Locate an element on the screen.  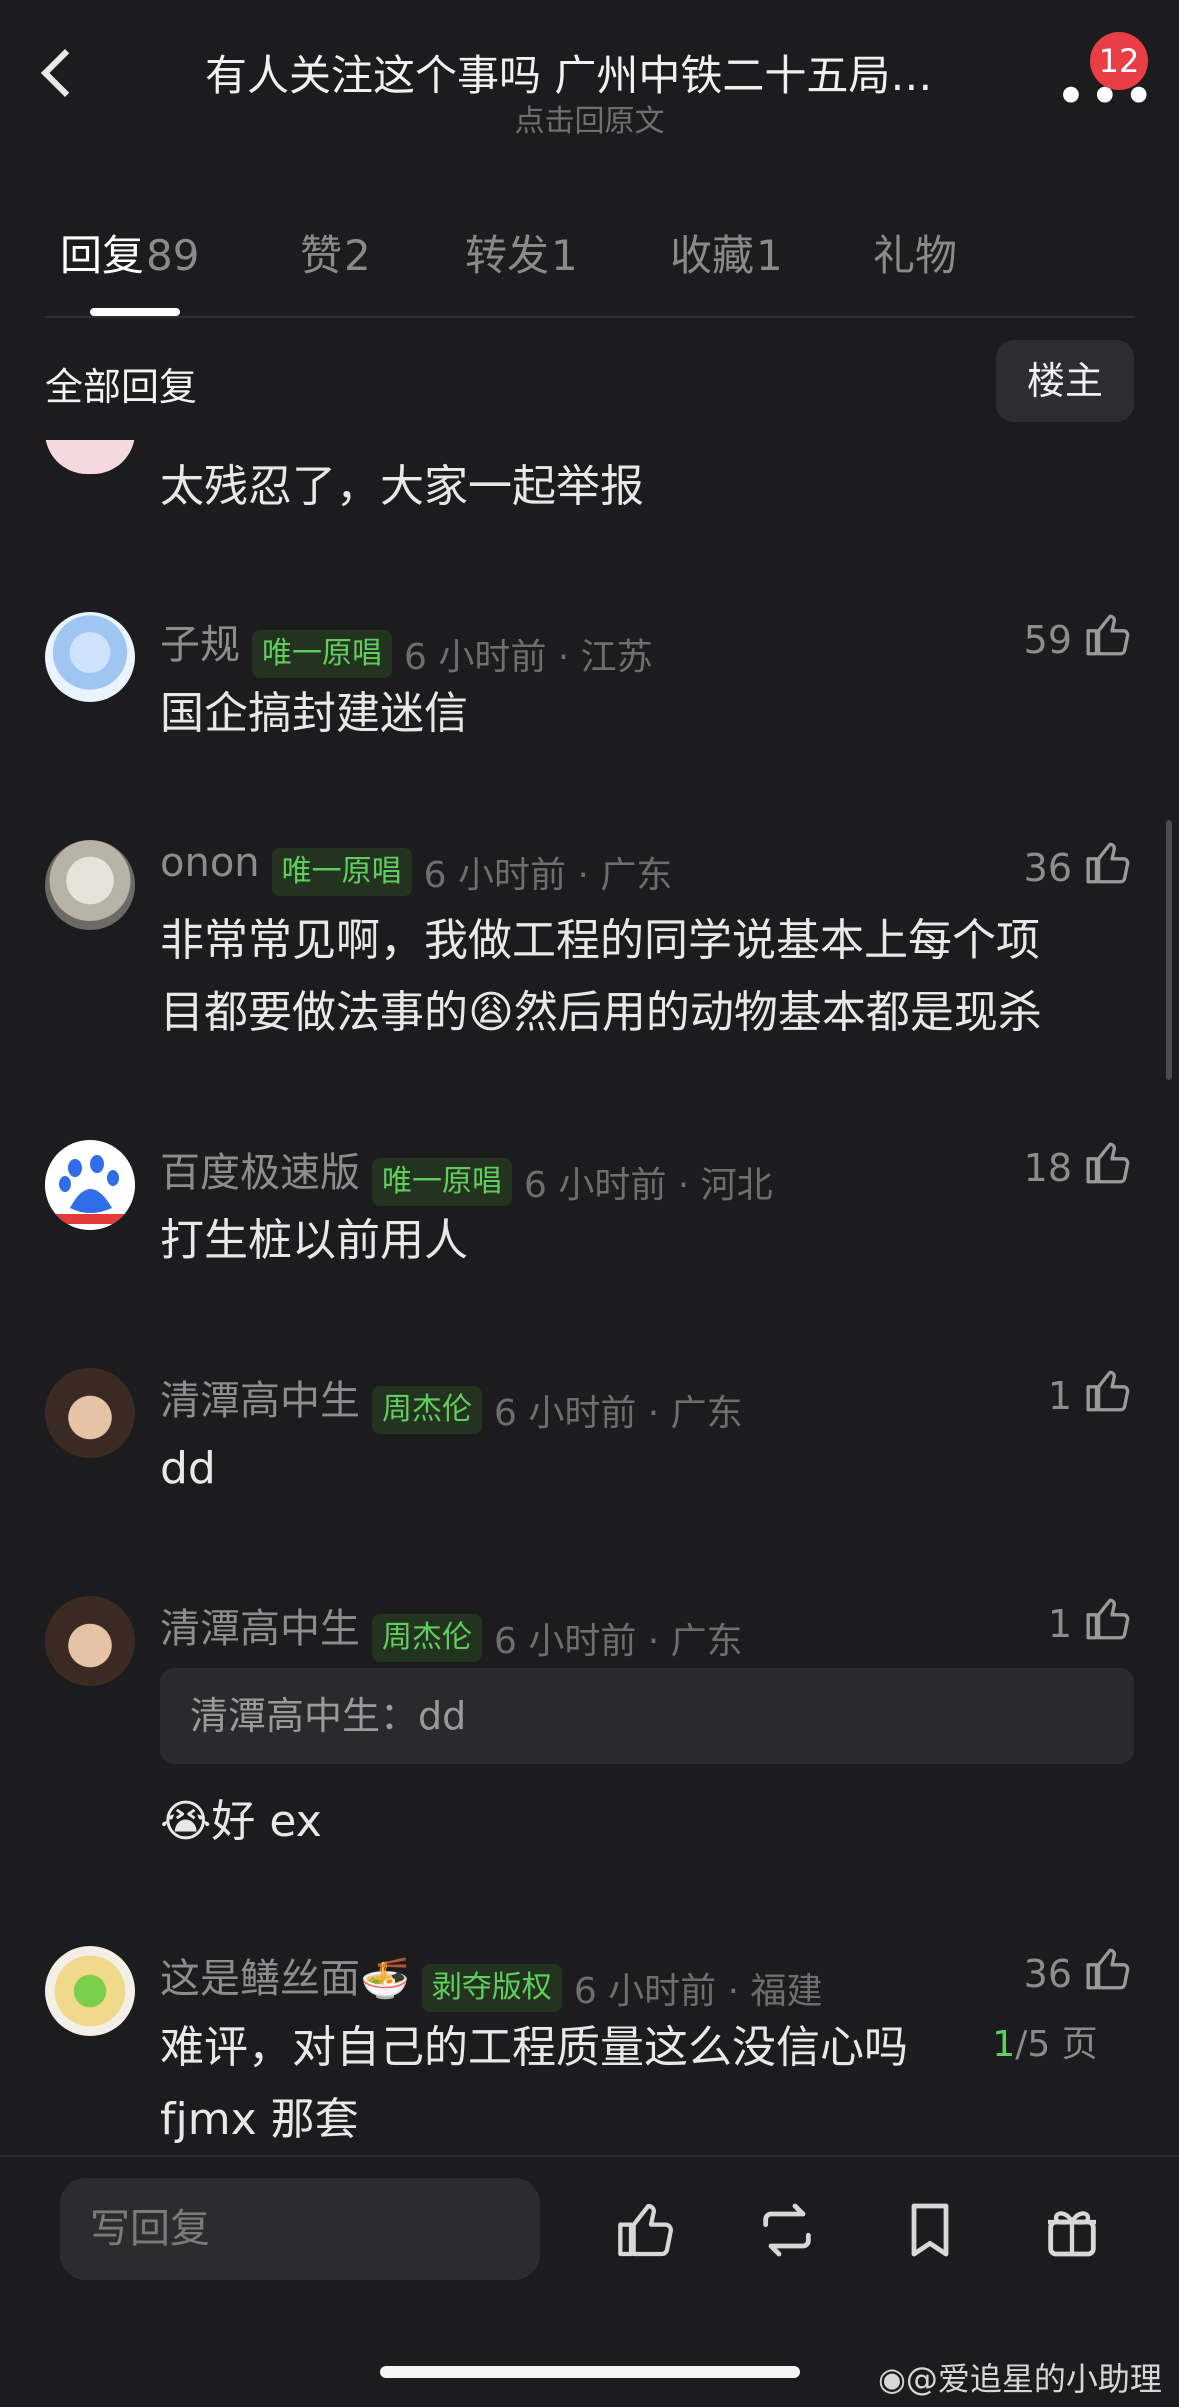
weibo-icon: ◉ is located at coordinates (892, 2379).